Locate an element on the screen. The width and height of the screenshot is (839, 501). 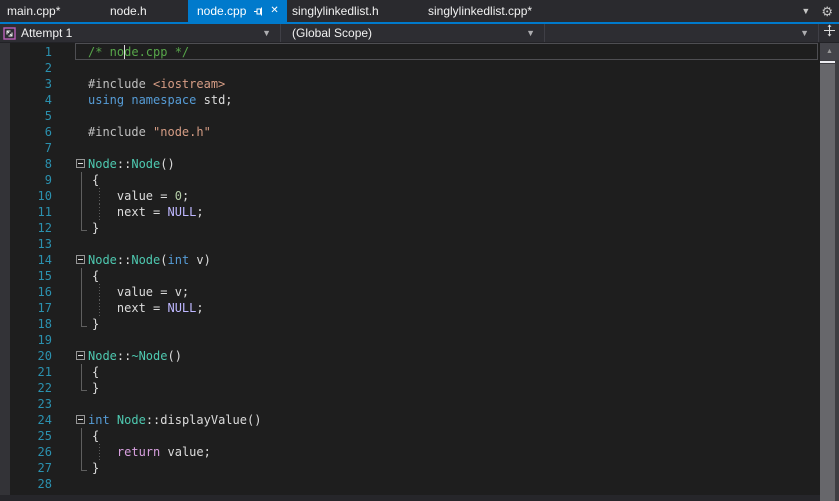
code-line: 25 { is located at coordinates (410, 436).